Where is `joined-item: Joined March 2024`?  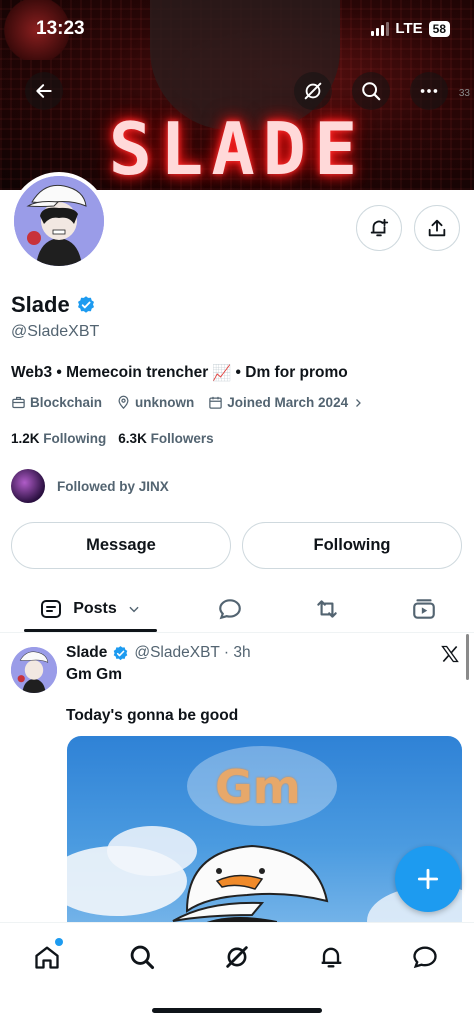
joined-item: Joined March 2024 is located at coordinates (286, 402).